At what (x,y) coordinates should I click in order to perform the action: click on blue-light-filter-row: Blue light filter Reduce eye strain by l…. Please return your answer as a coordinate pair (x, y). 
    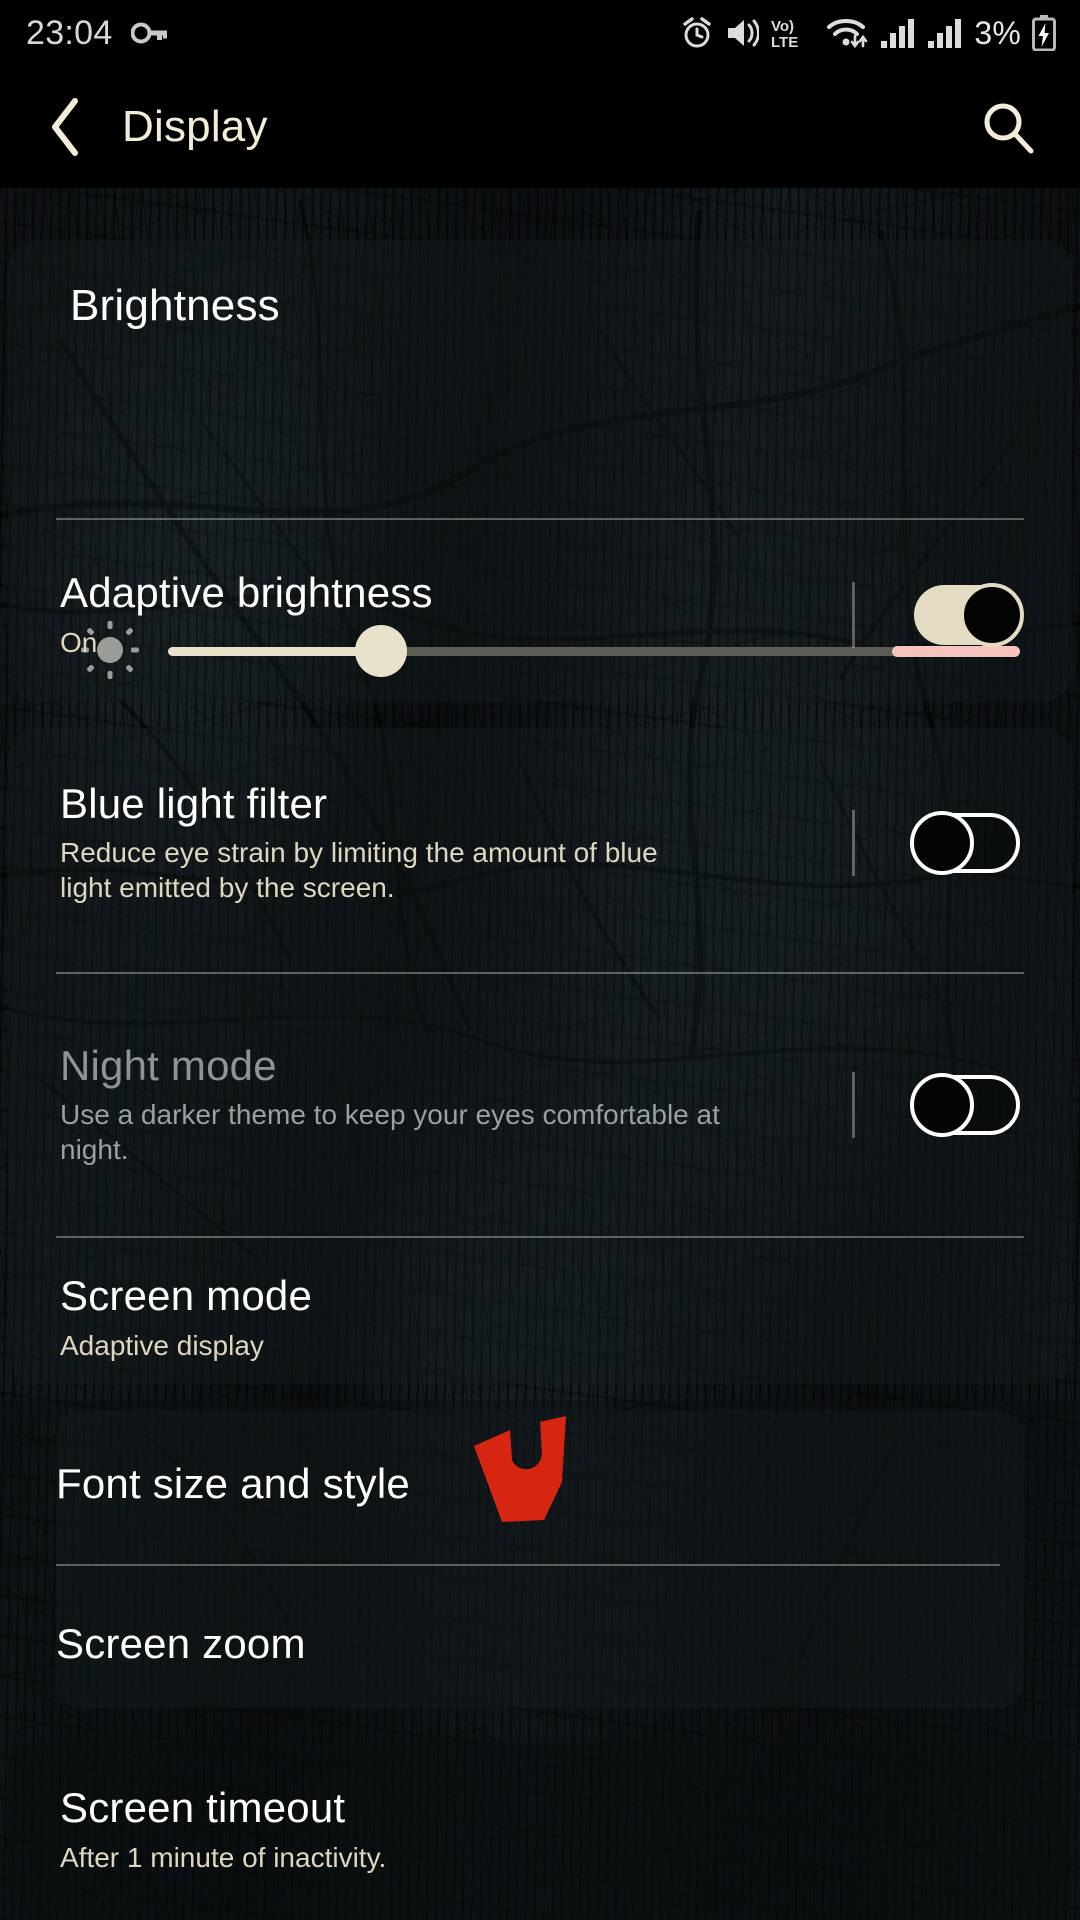
    Looking at the image, I should click on (540, 843).